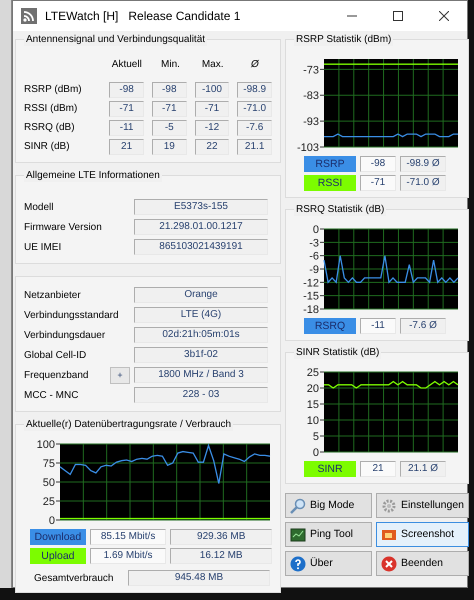 The height and width of the screenshot is (600, 474). Describe the element at coordinates (311, 122) in the screenshot. I see `tick-label: -93` at that location.